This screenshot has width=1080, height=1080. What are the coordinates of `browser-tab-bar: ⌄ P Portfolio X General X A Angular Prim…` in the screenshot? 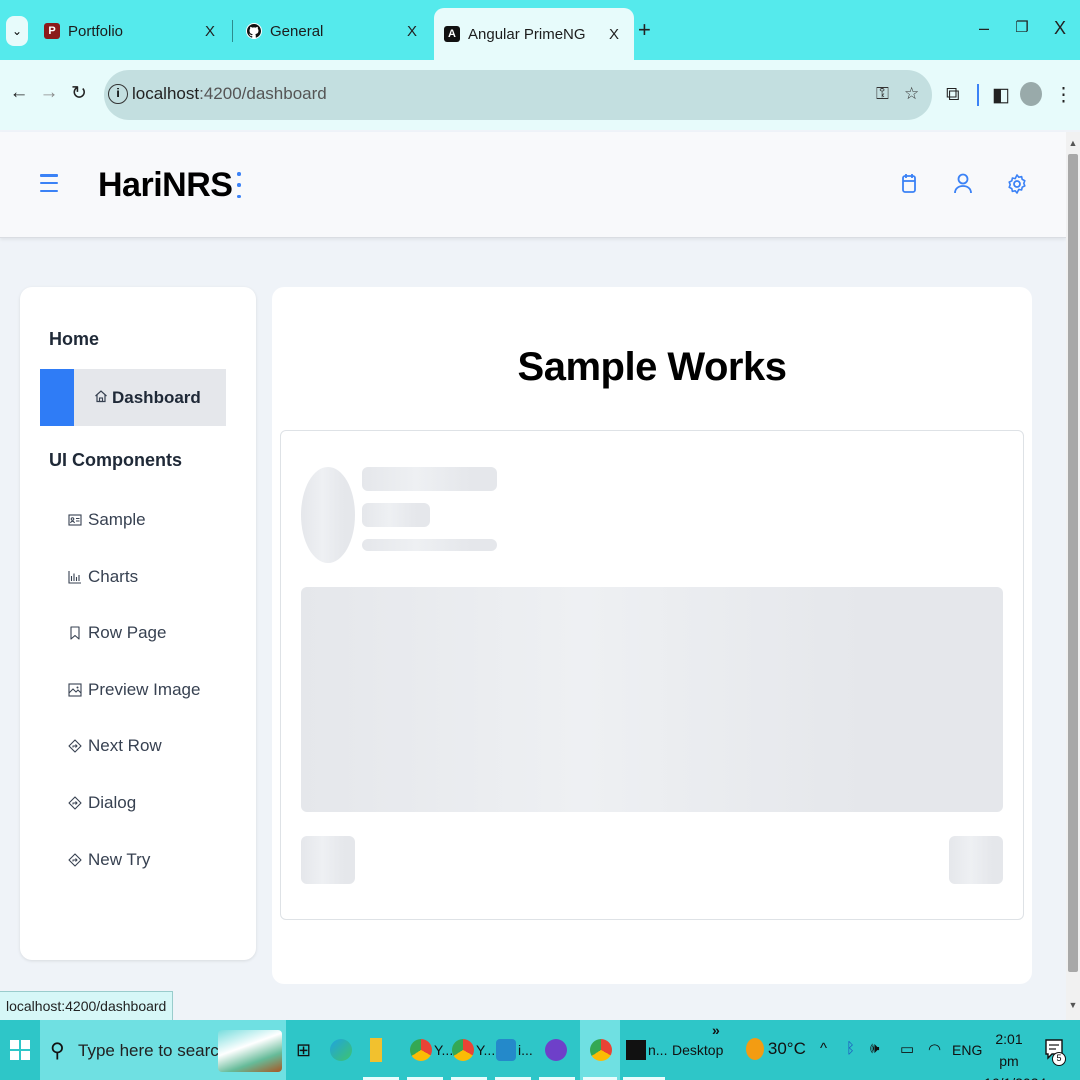 It's located at (540, 30).